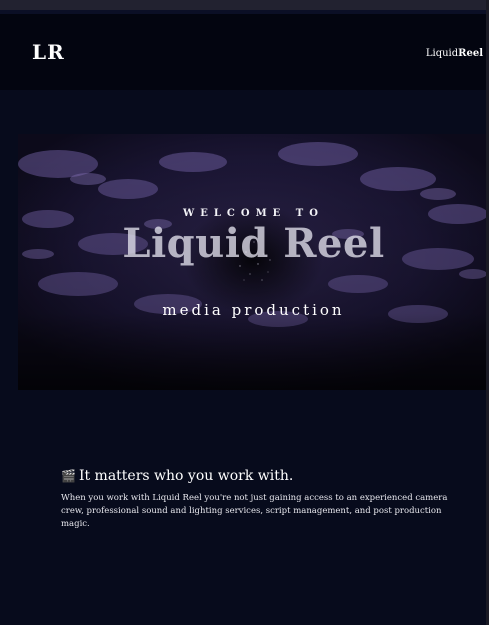  I want to click on hero-welcome-text: WELCOME TO, so click(253, 213).